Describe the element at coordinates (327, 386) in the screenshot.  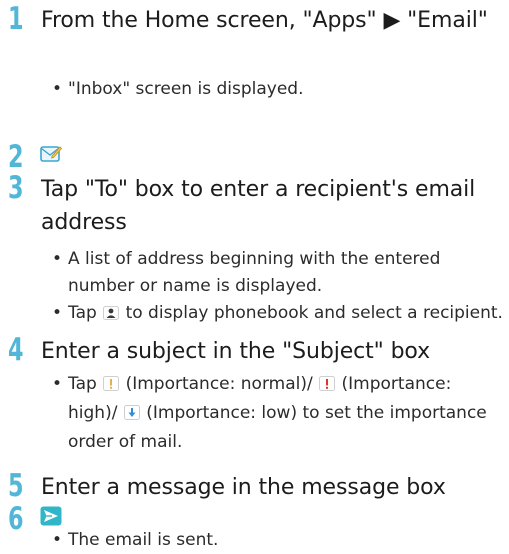
I see `importance-high-icon` at that location.